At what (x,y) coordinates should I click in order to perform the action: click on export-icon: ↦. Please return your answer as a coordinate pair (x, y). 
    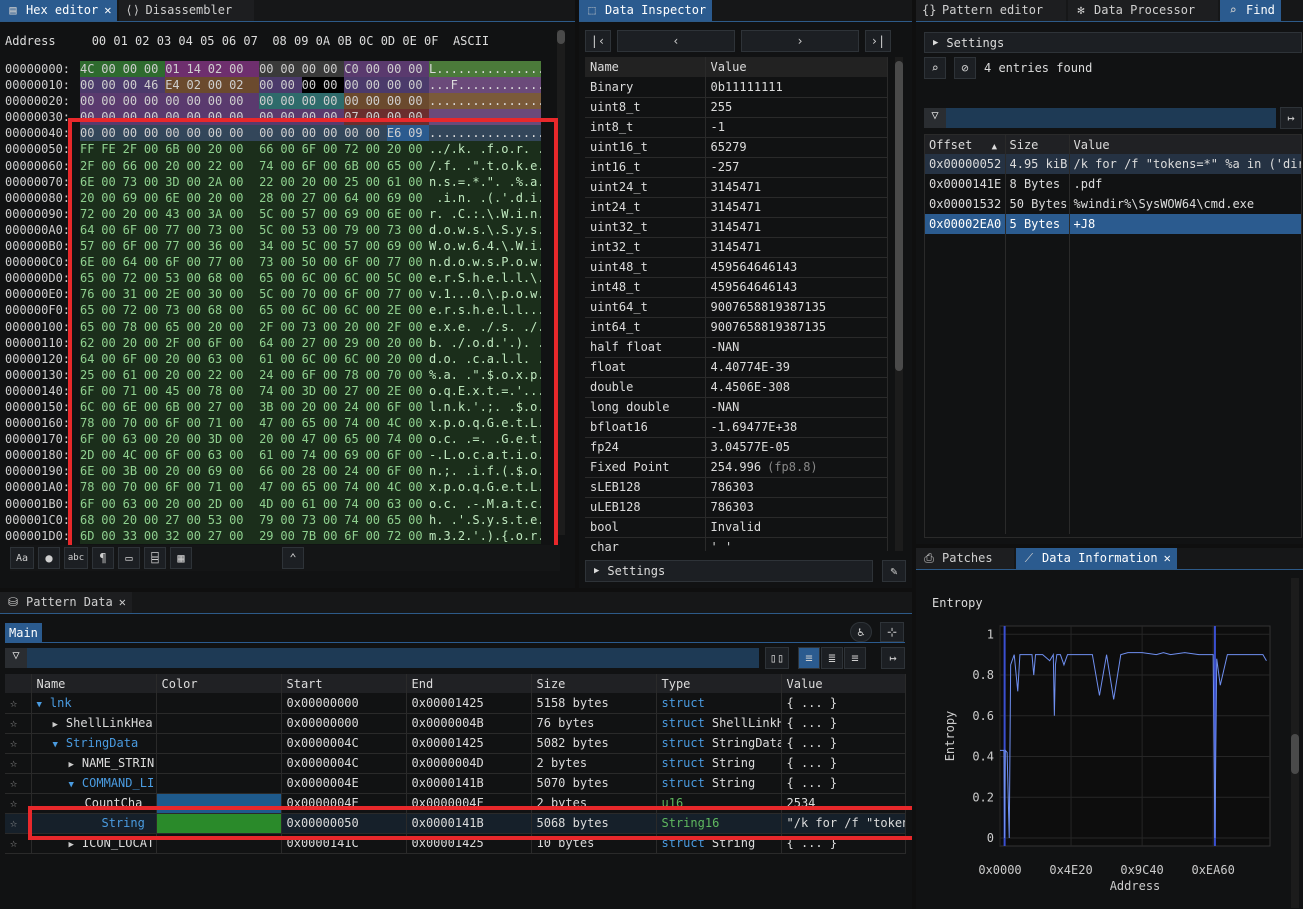
    Looking at the image, I should click on (893, 658).